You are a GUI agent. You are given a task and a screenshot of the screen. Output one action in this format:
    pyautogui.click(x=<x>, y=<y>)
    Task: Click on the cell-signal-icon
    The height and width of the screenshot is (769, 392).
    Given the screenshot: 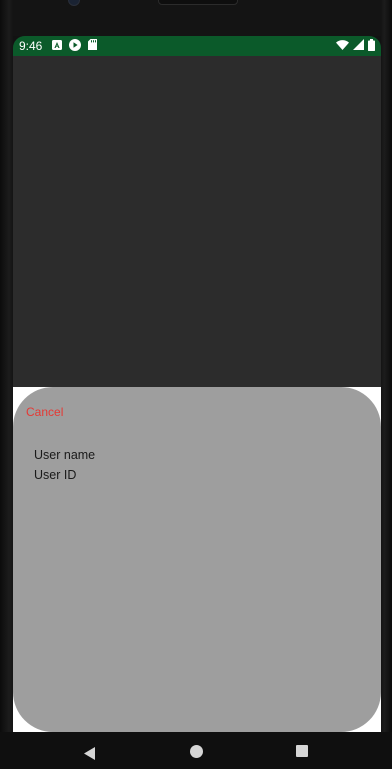 What is the action you would take?
    pyautogui.click(x=358, y=46)
    